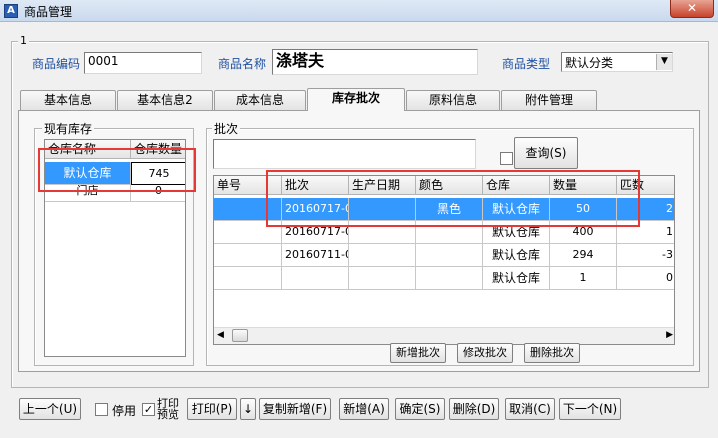  I want to click on scrollbar-thumb, so click(240, 335).